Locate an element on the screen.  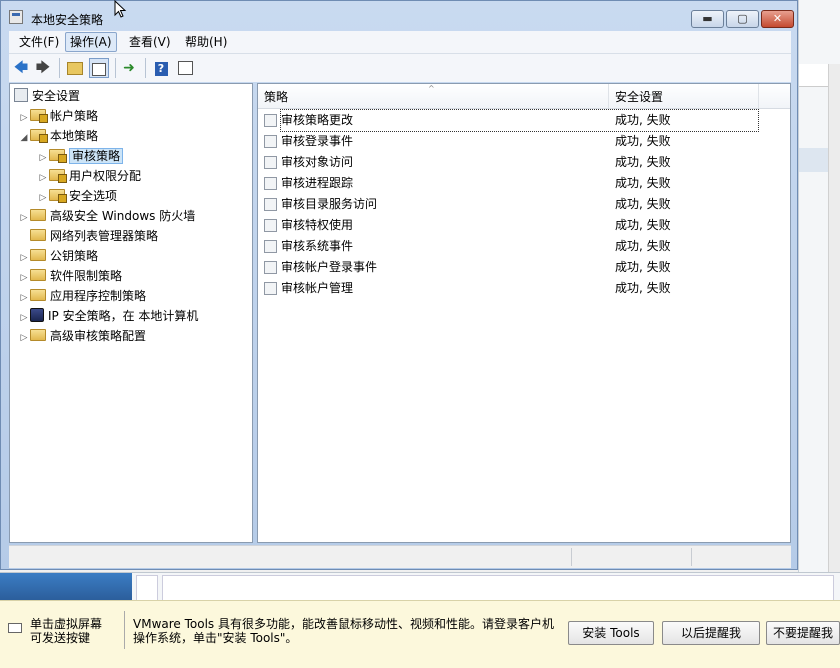
forward-icon: 🡆 is located at coordinates (43, 68).